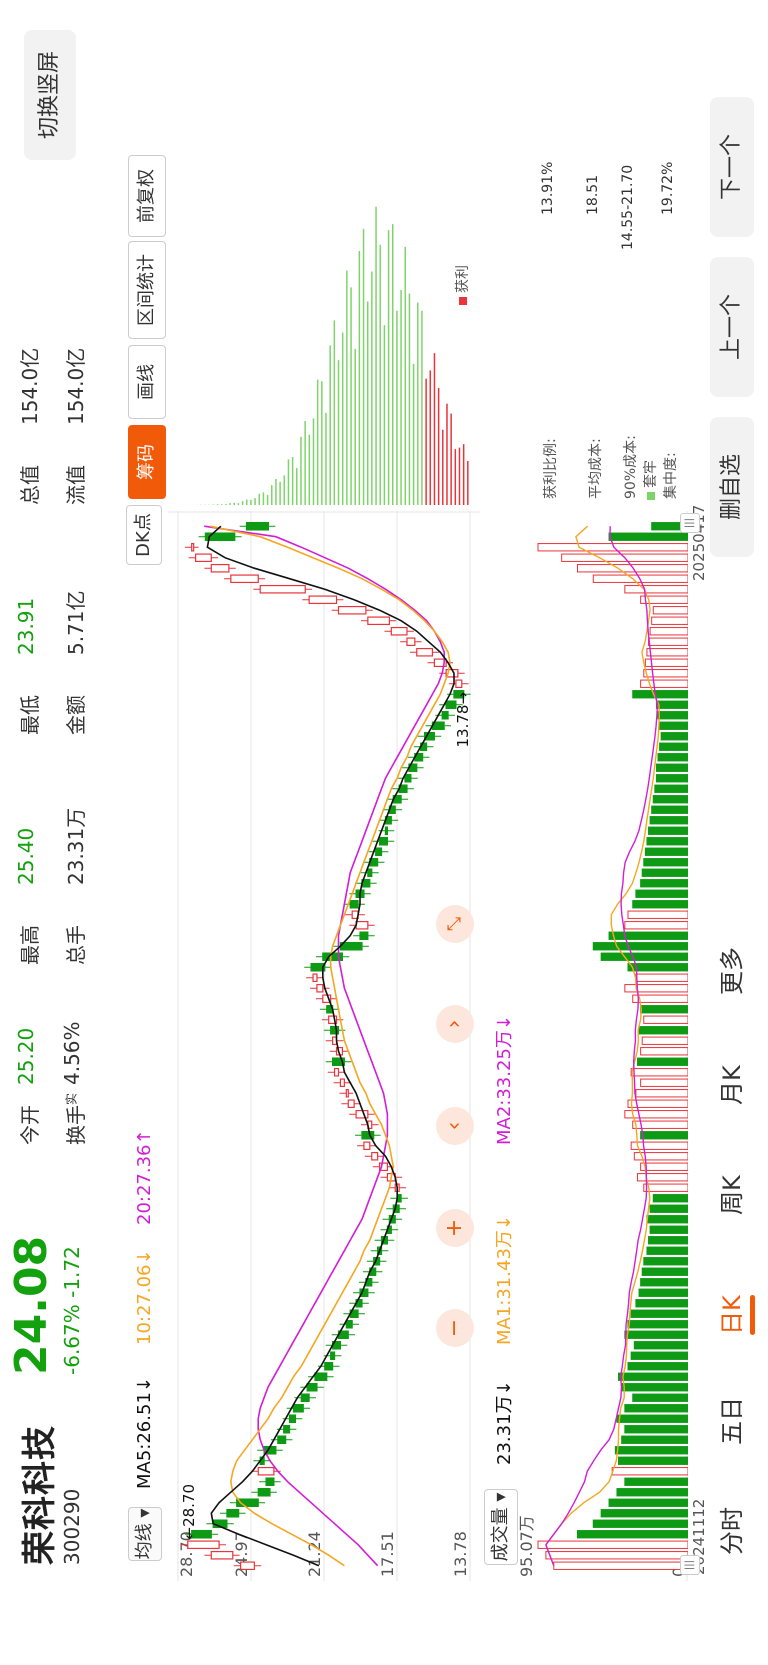 The image size is (768, 1665). I want to click on concentration-label: 集中度:, so click(671, 475).